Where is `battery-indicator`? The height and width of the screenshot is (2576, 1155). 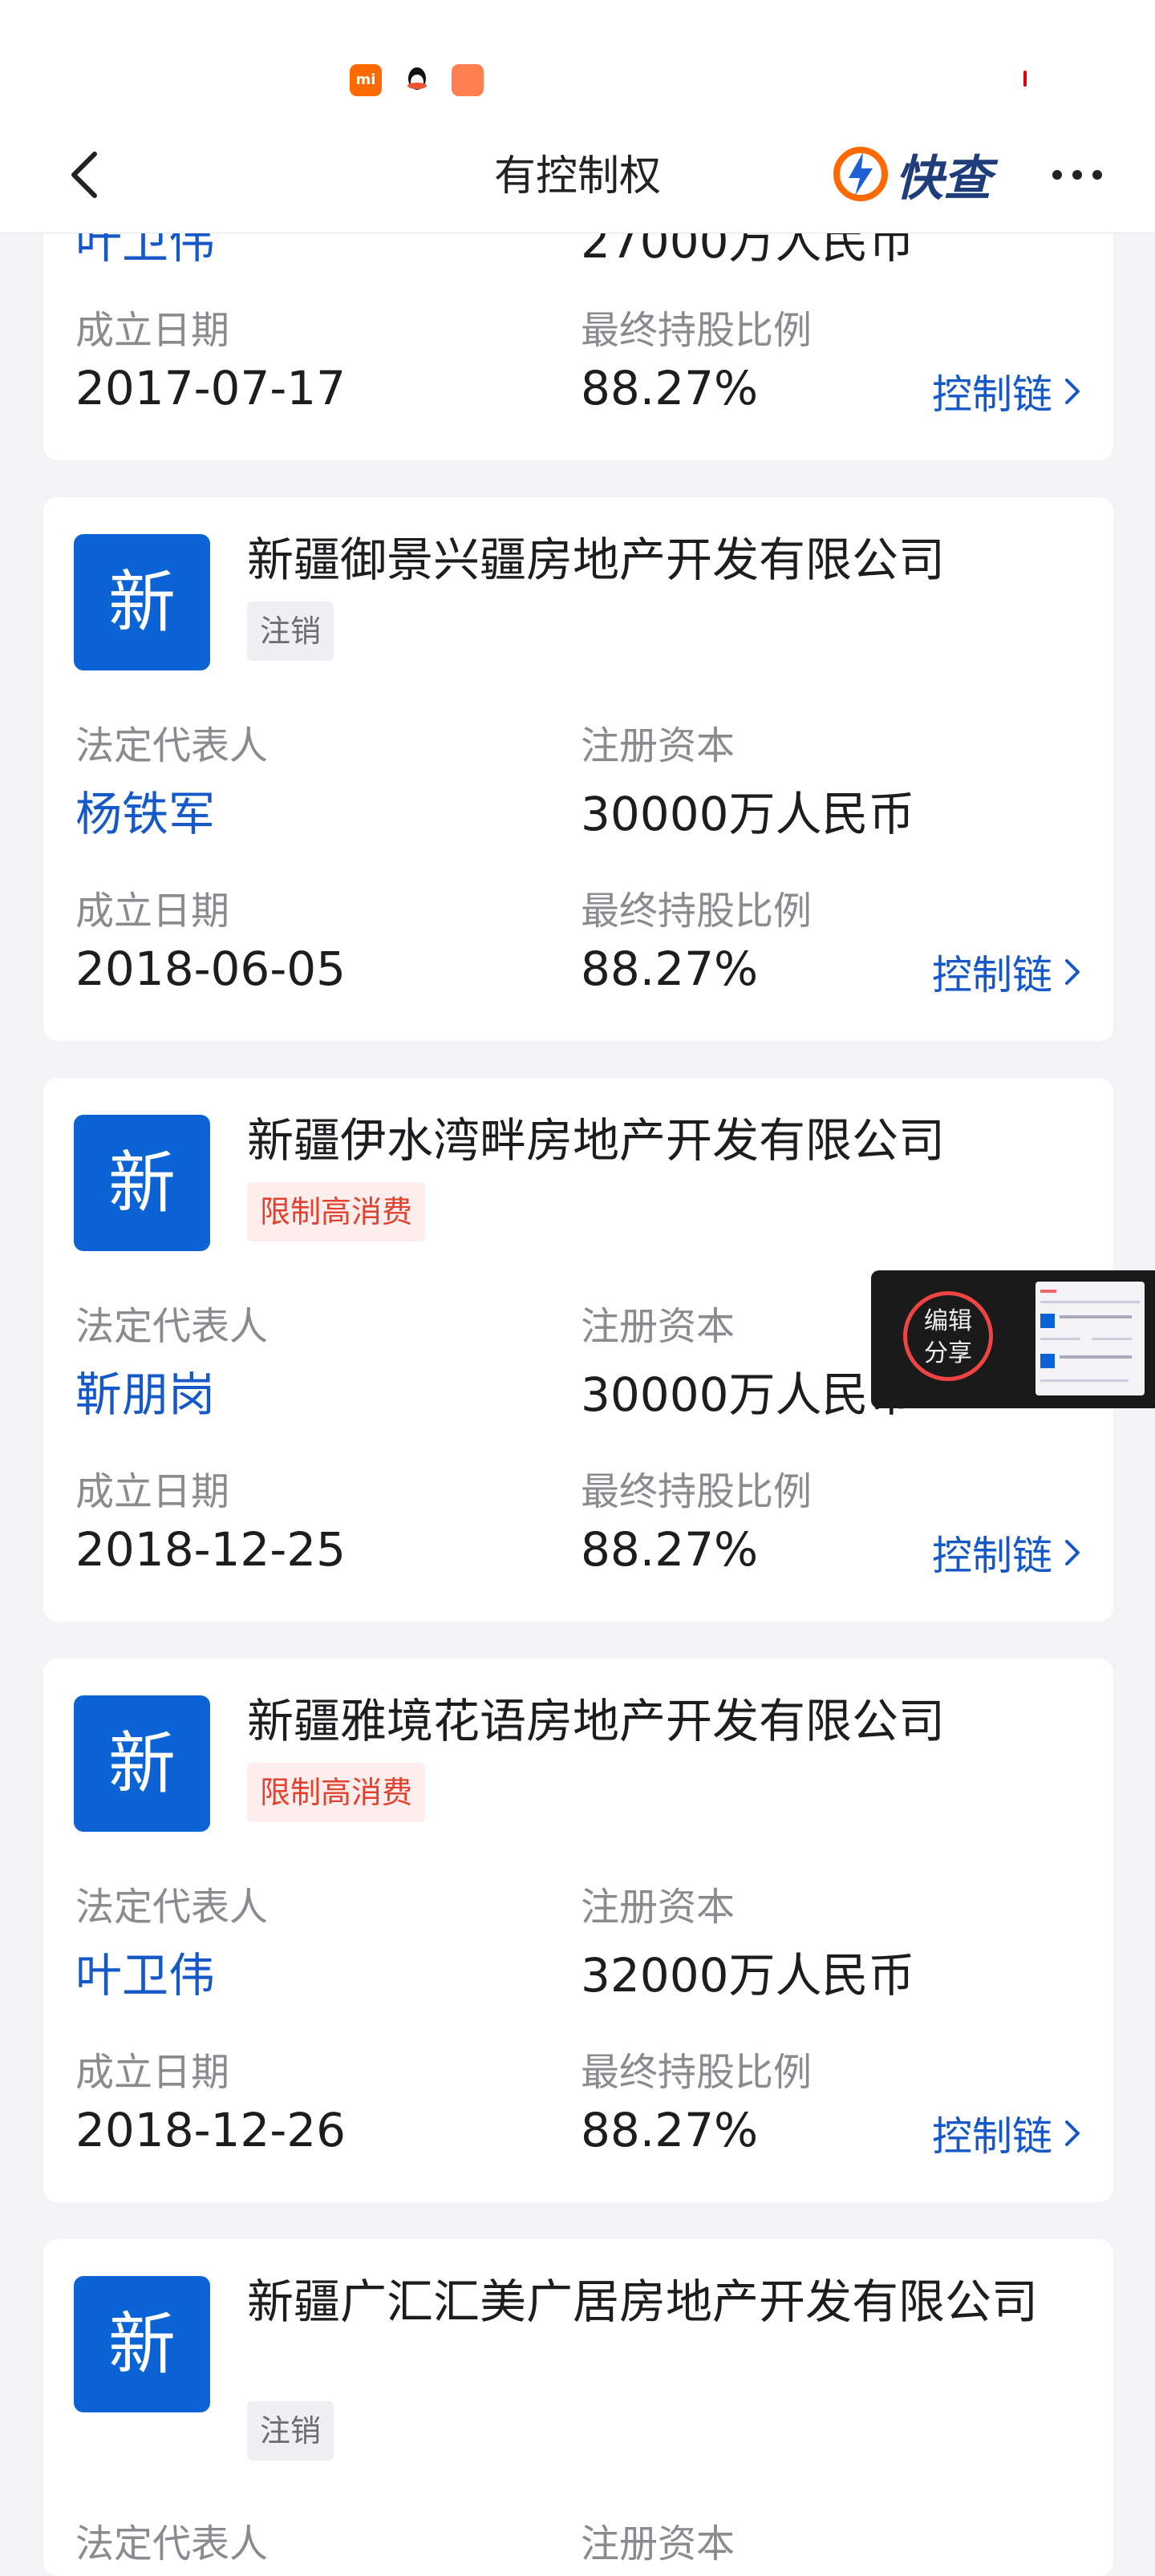
battery-indicator is located at coordinates (1025, 79).